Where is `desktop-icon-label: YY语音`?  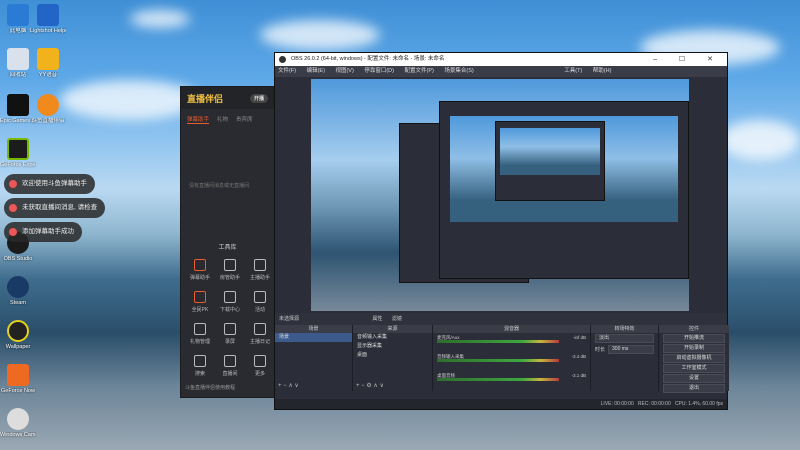
desktop-icon-label: YY语音 is located at coordinates (48, 75).